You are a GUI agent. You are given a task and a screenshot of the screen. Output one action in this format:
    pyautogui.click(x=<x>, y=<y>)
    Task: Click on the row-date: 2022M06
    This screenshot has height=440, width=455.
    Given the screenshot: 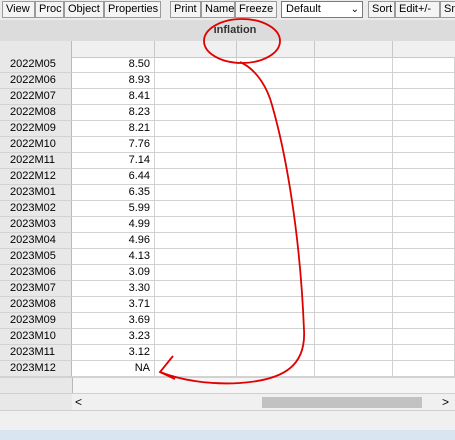 What is the action you would take?
    pyautogui.click(x=36, y=81)
    